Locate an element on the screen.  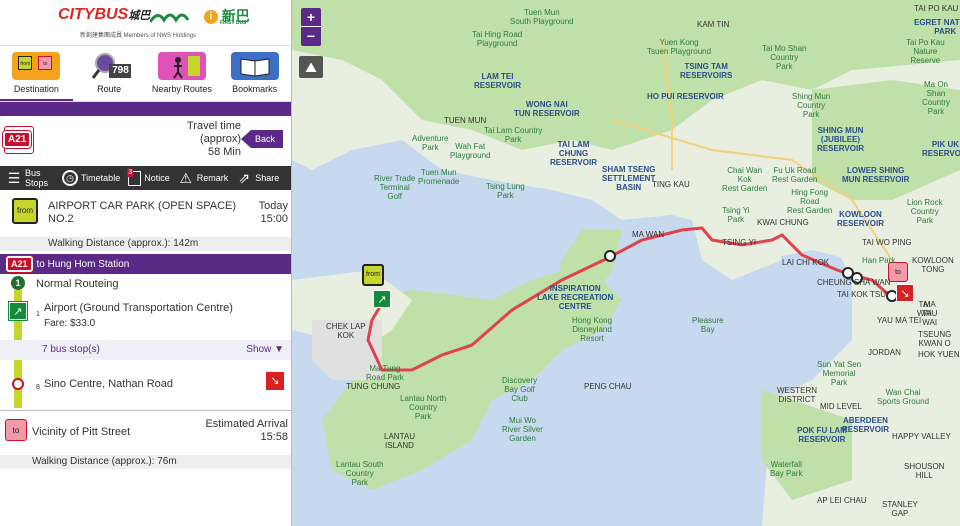
map-place-label: TSING TAM RESERVOIRS is located at coordinates (706, 71).